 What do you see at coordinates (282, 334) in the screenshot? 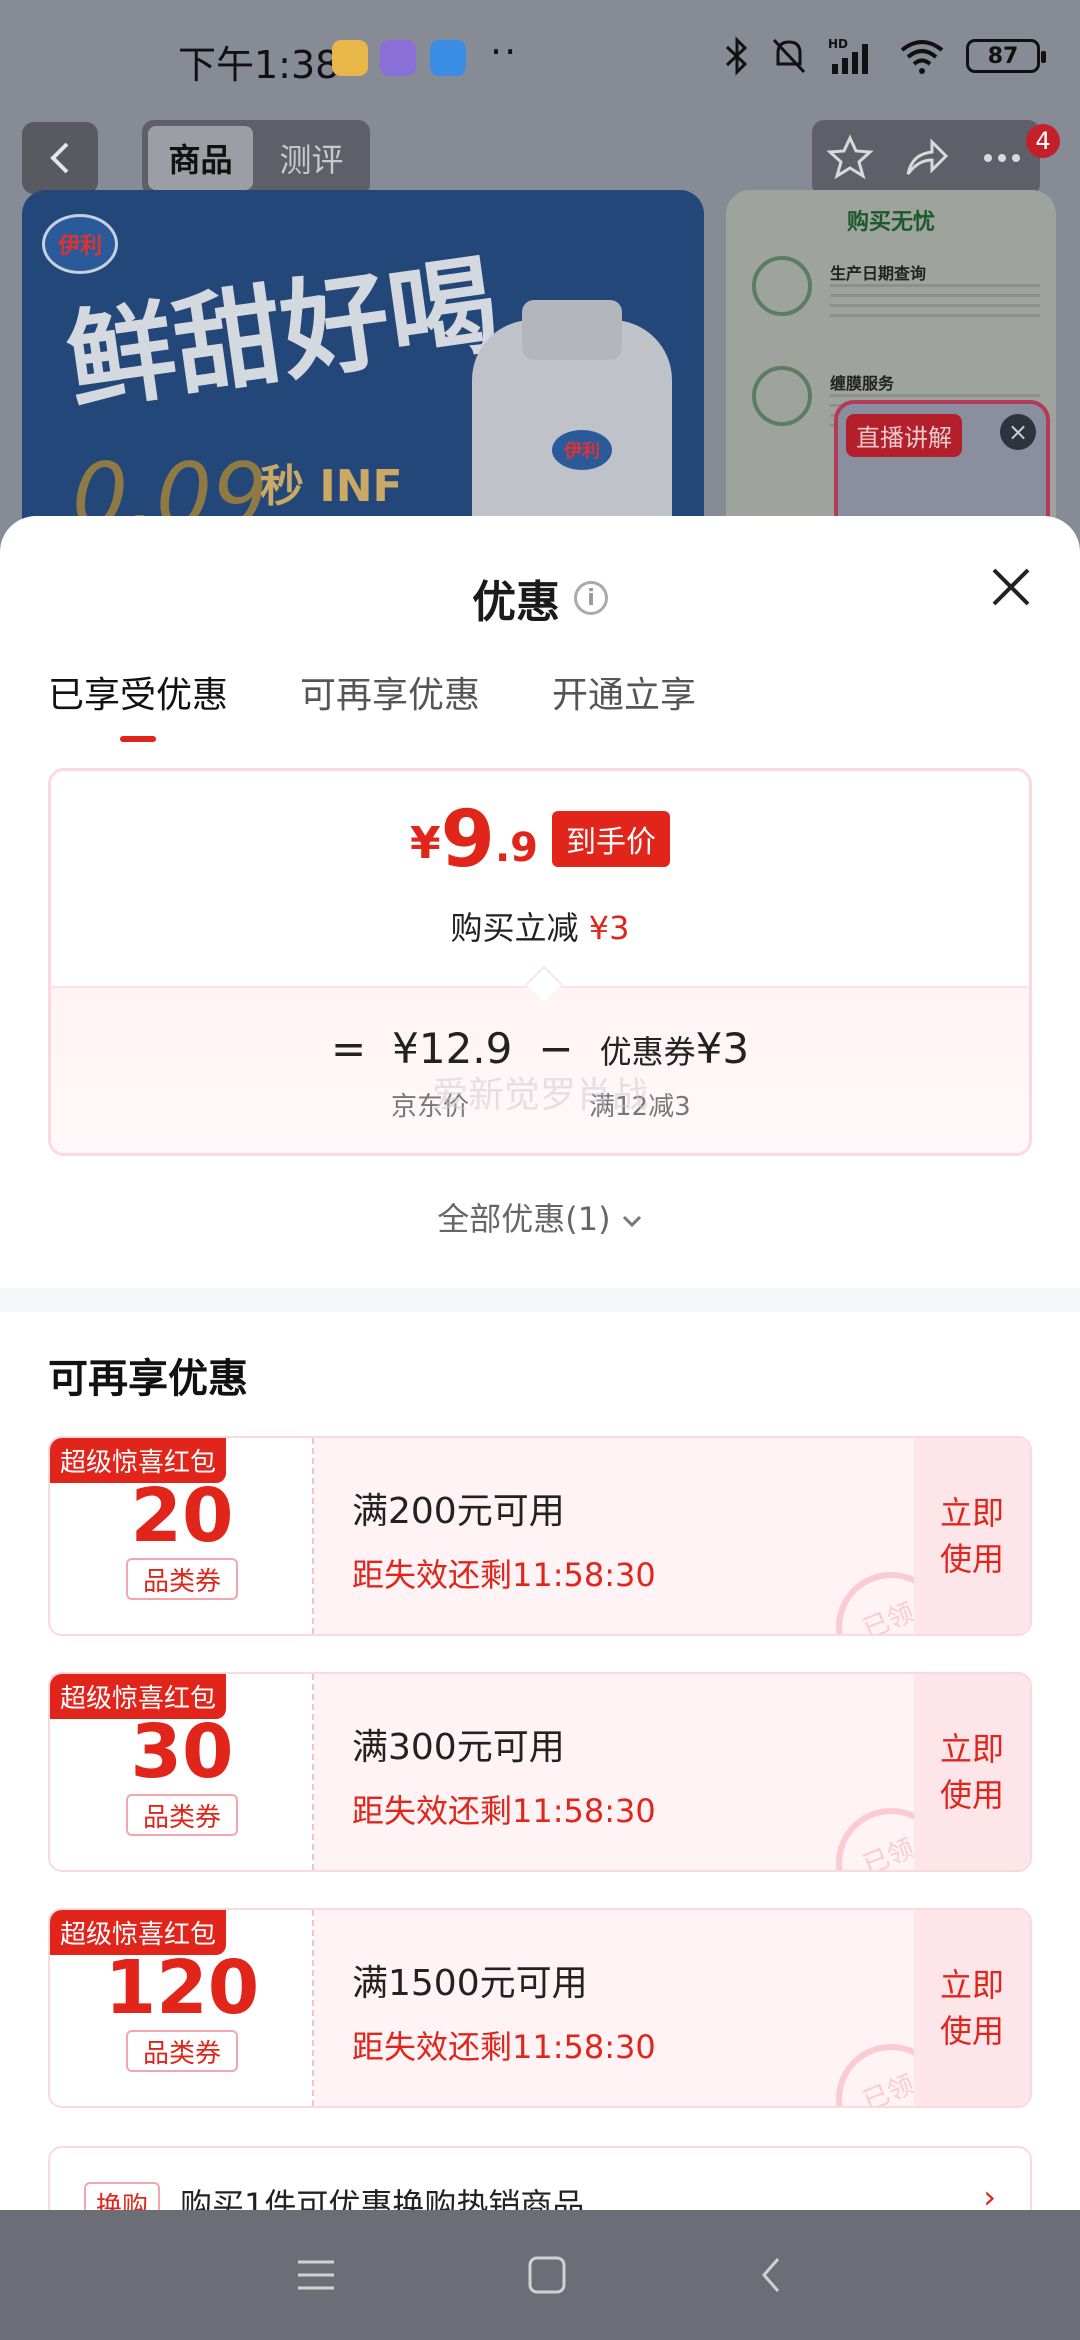
I see `banner-slogan: 鲜甜好喝` at bounding box center [282, 334].